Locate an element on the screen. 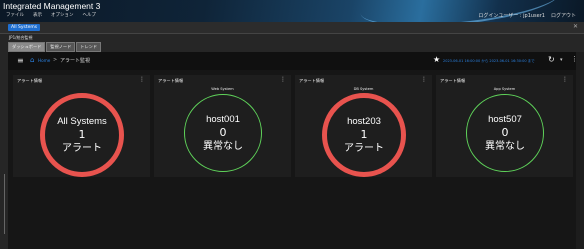  alert-card: アラート情報 ⋮ DB System host203 1 アラート is located at coordinates (363, 126).